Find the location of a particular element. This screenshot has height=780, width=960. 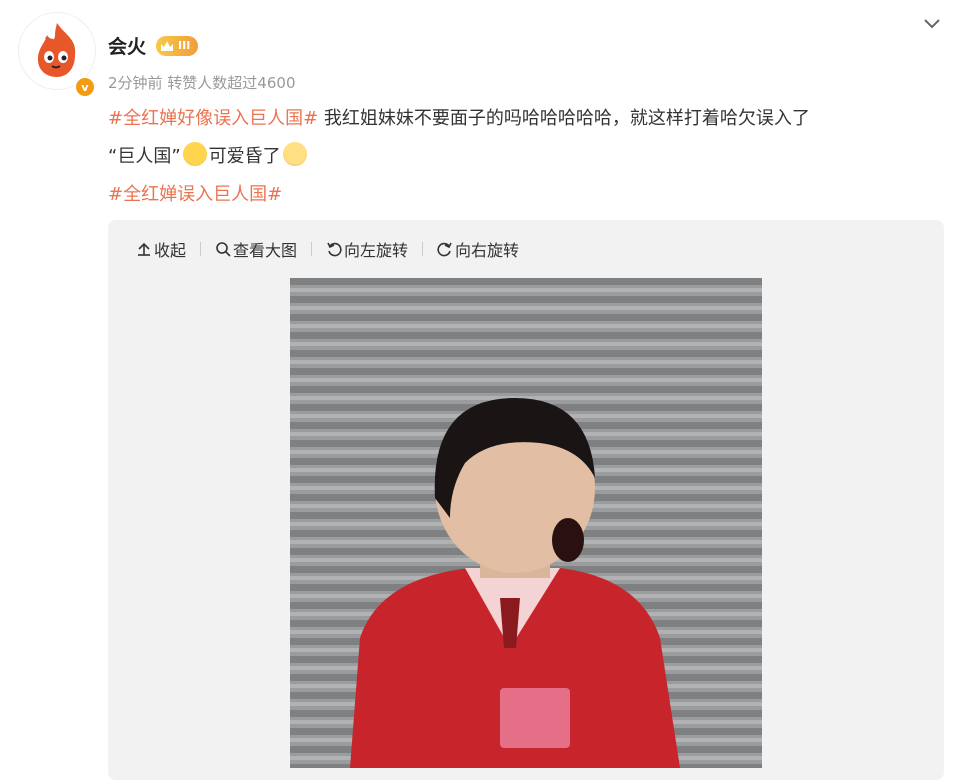

rotate-left-button: 向左旋转 is located at coordinates (367, 249).